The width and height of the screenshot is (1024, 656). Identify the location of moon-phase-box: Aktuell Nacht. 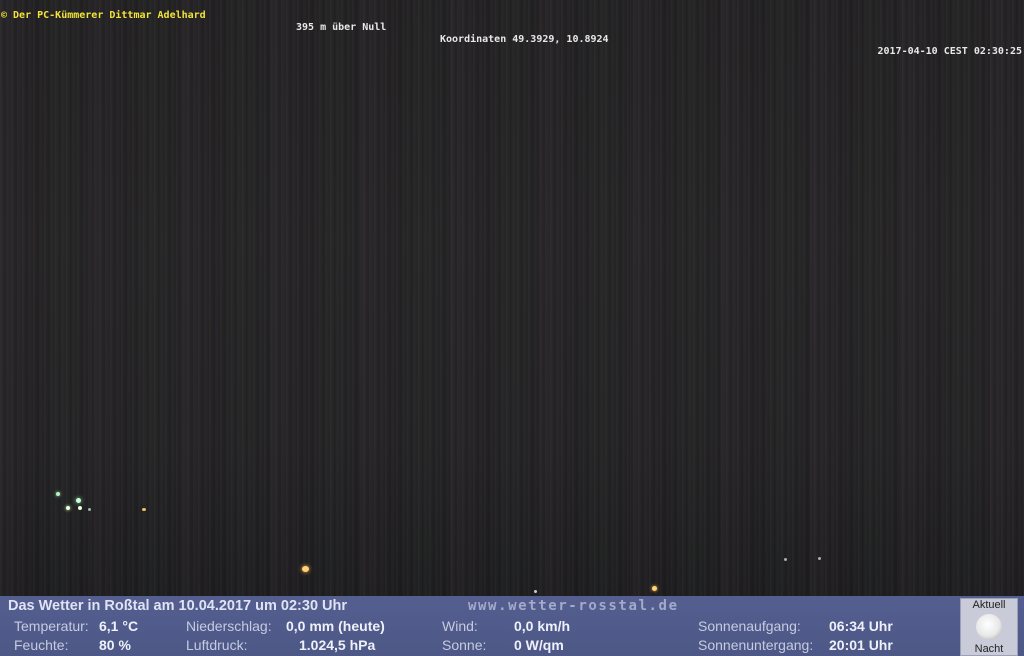
(989, 627).